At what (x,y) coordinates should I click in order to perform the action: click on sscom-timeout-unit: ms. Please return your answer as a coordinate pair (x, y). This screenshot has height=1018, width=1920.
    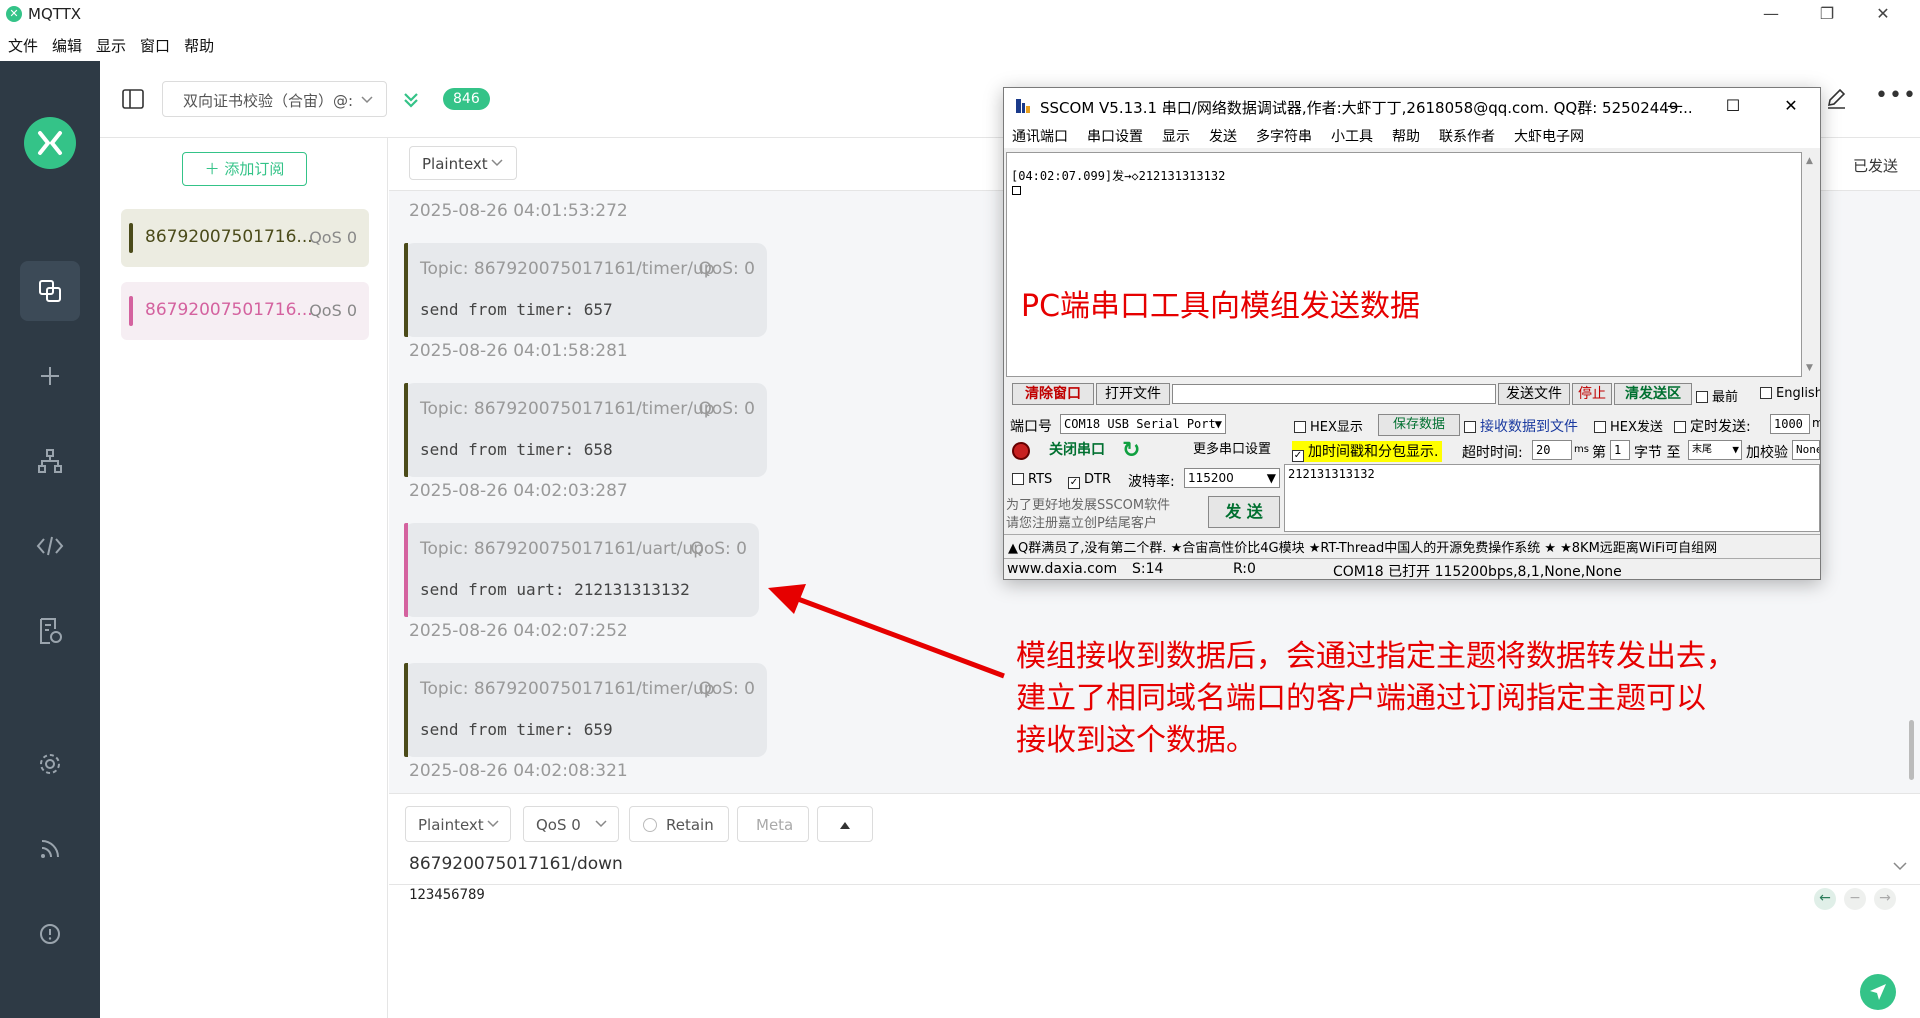
    Looking at the image, I should click on (1581, 449).